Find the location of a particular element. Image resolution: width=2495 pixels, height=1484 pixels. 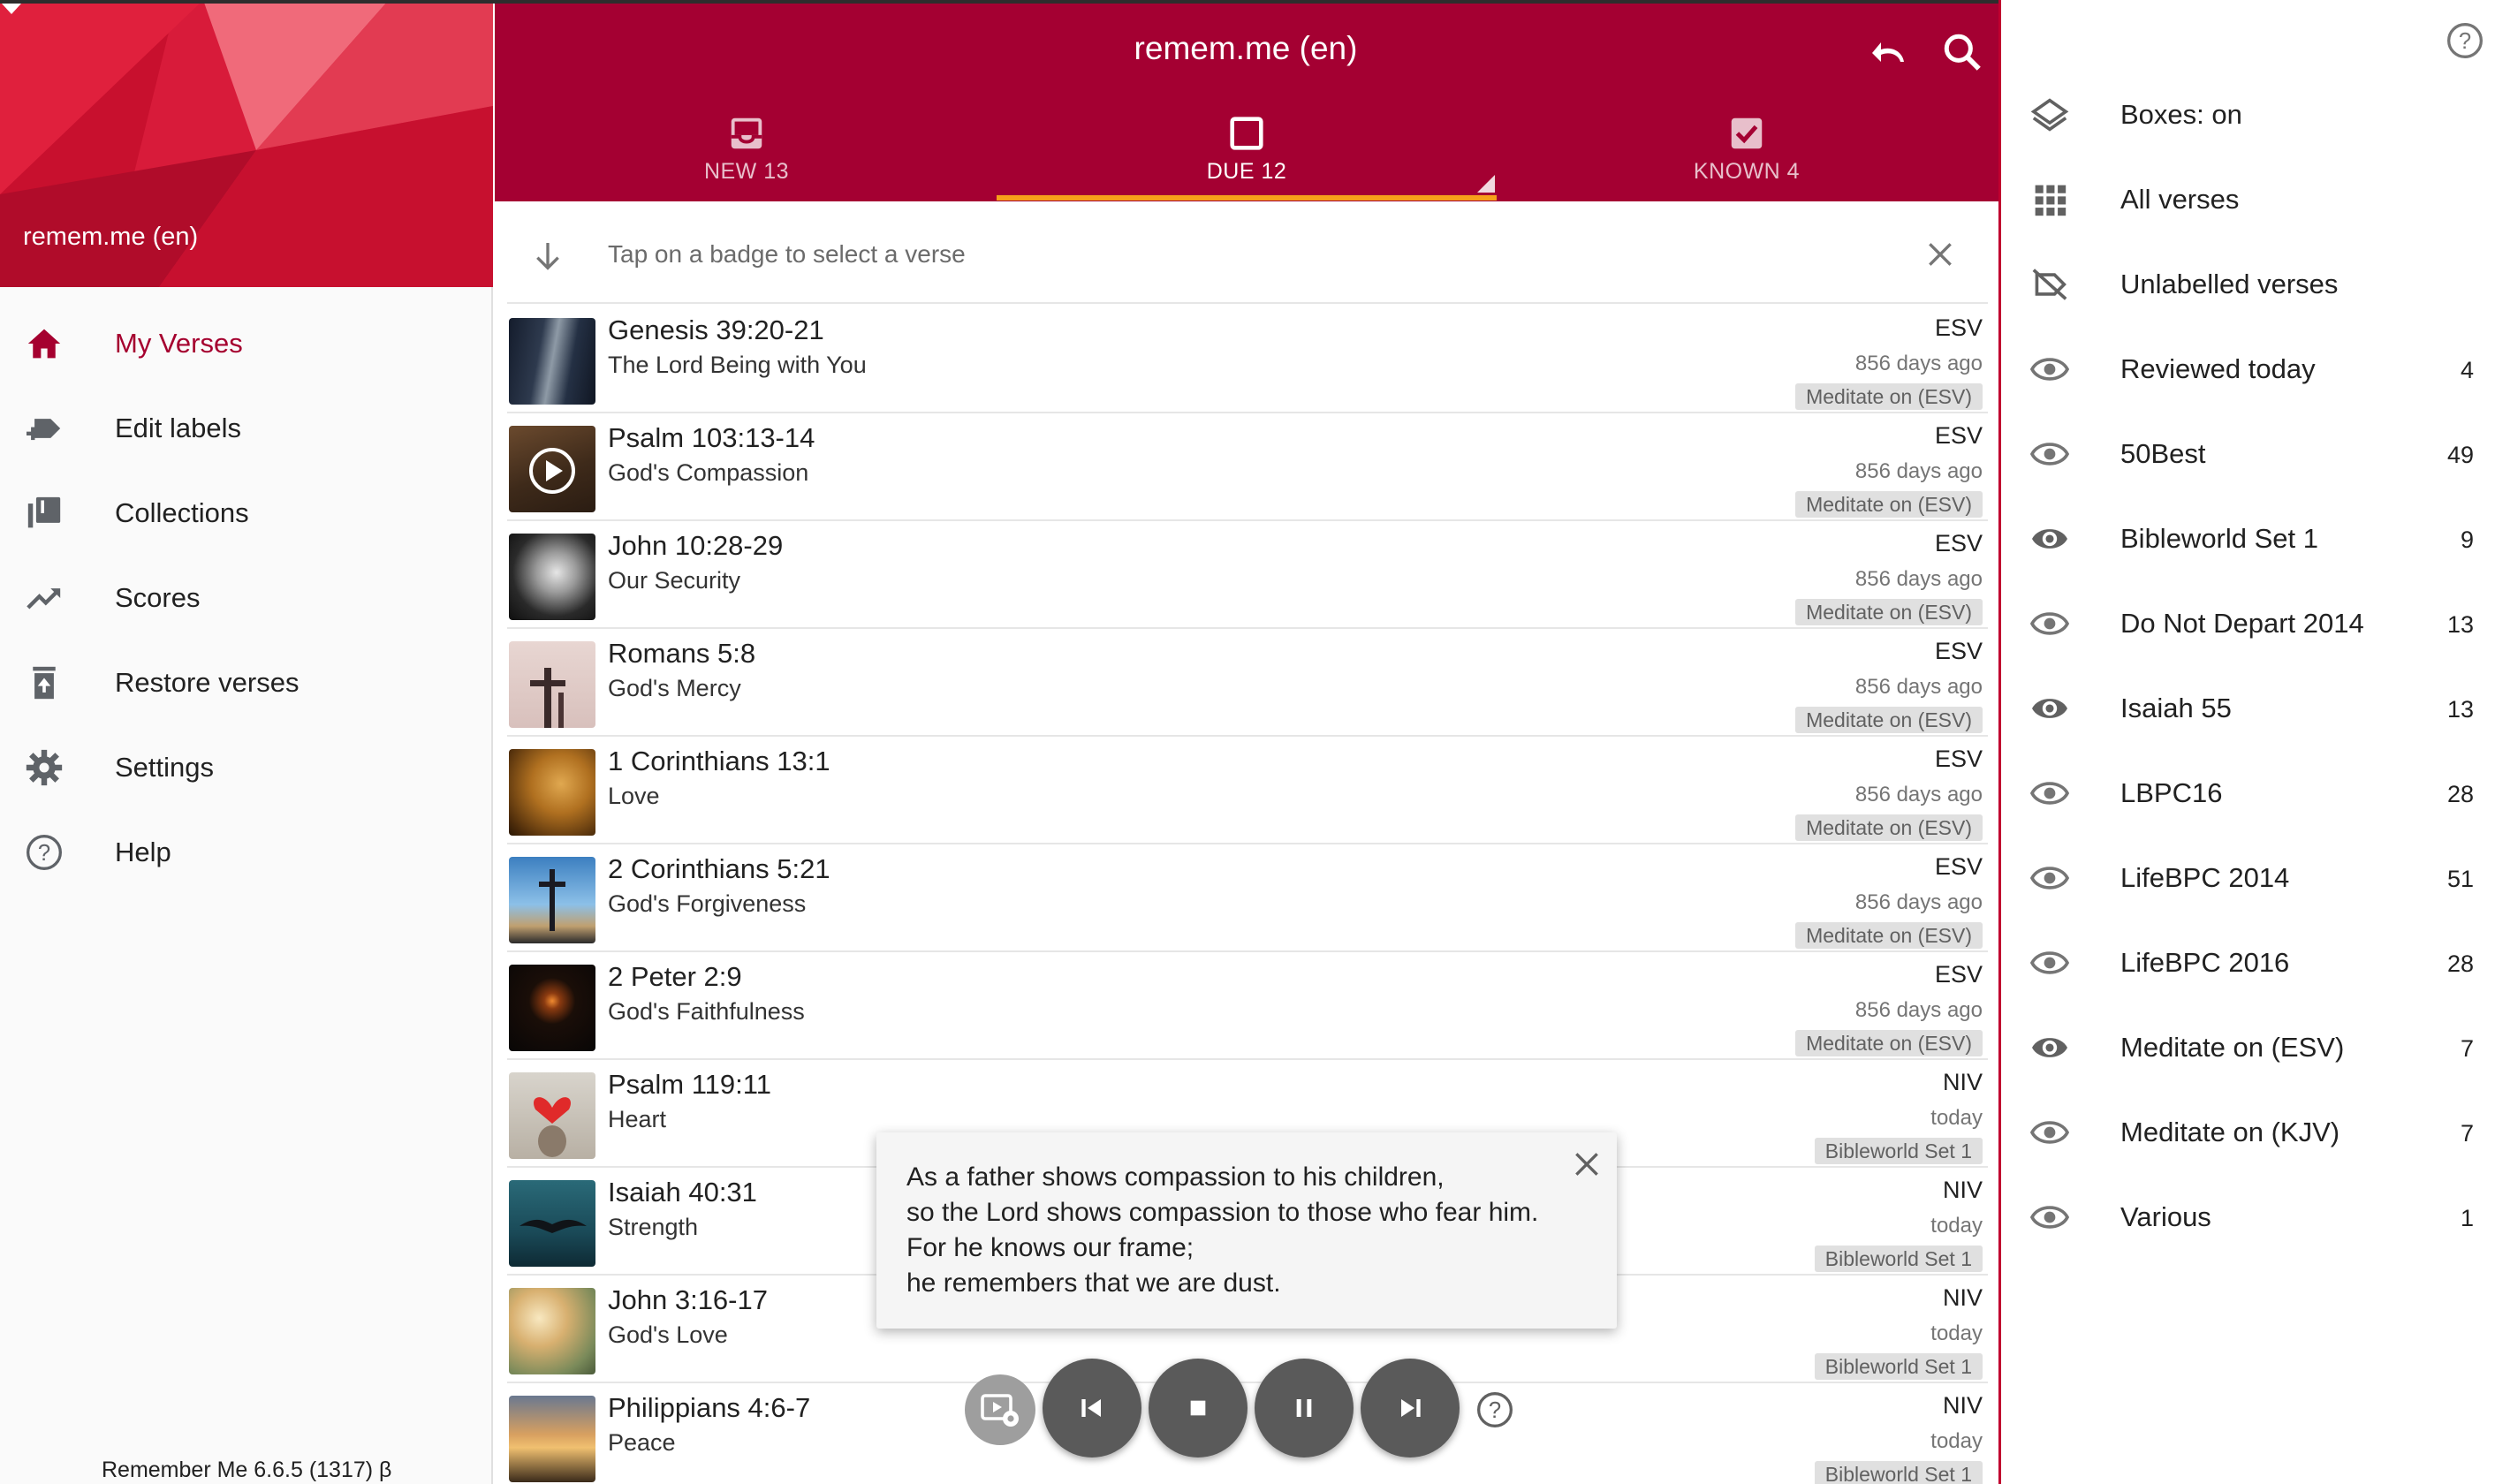

verse-title: Peace is located at coordinates (642, 1442).